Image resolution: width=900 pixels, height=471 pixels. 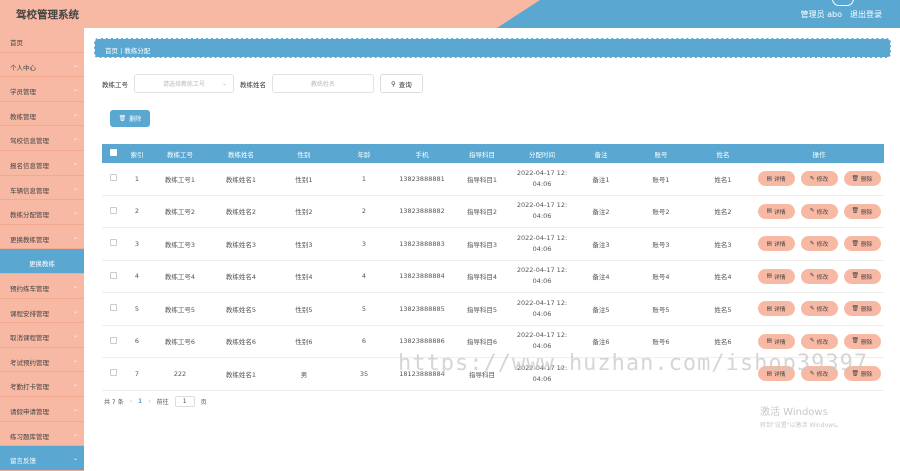 What do you see at coordinates (203, 402) in the screenshot?
I see `pager-unit: 页` at bounding box center [203, 402].